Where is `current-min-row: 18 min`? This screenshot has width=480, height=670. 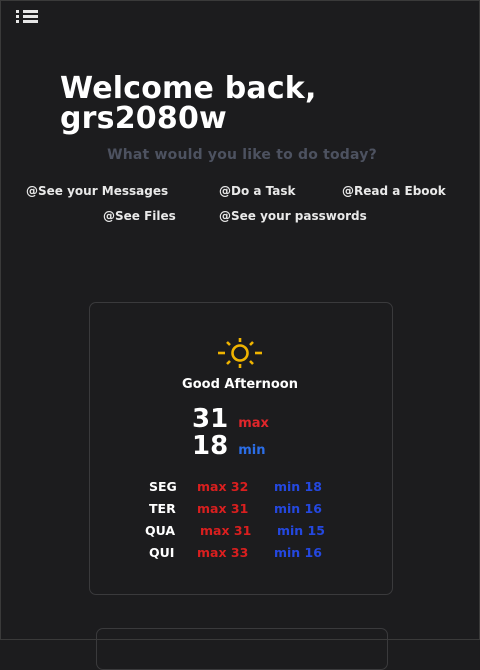
current-min-row: 18 min is located at coordinates (228, 446).